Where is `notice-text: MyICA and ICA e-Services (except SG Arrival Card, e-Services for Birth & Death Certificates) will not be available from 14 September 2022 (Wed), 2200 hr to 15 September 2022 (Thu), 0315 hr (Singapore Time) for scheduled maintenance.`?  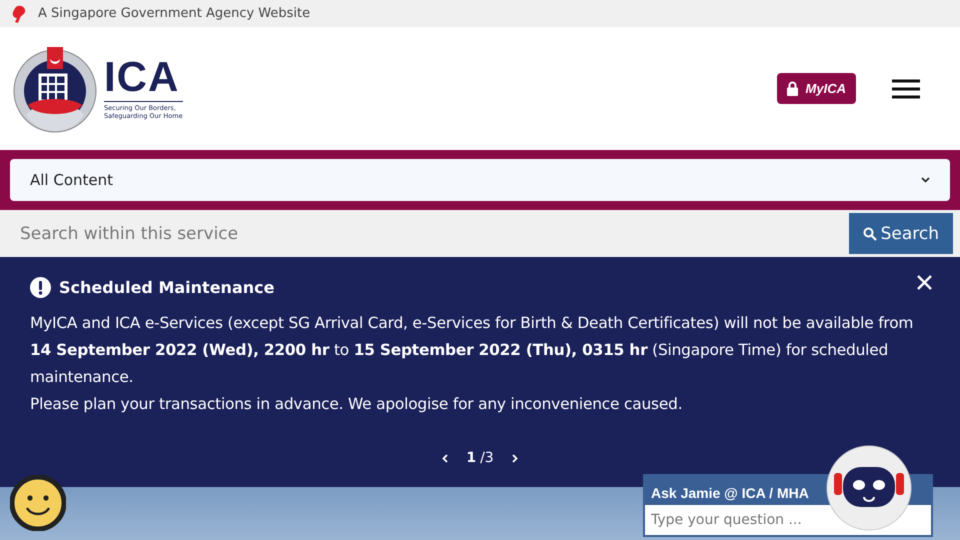
notice-text: MyICA and ICA e-Services (except SG Arrival Card, e-Services for Birth & Death Certificates) will not be available from 14 September 2022 (Wed), 2200 hr to 15 September 2022 (Thu), 0315 hr (Singapore Time) for scheduled maintenance. is located at coordinates (472, 350).